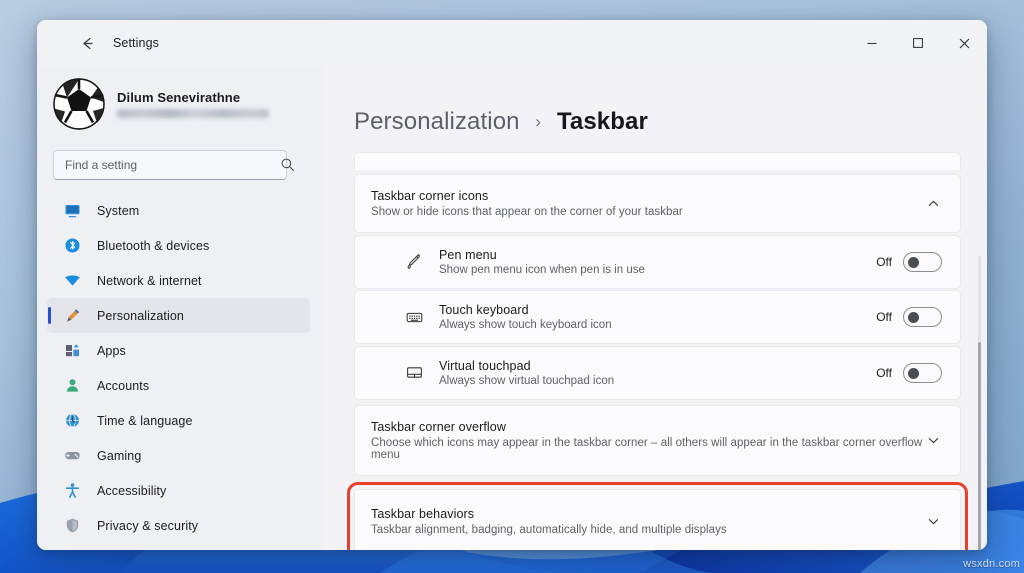 Image resolution: width=1024 pixels, height=573 pixels. Describe the element at coordinates (145, 420) in the screenshot. I see `sidebar-item-label: Time & language` at that location.